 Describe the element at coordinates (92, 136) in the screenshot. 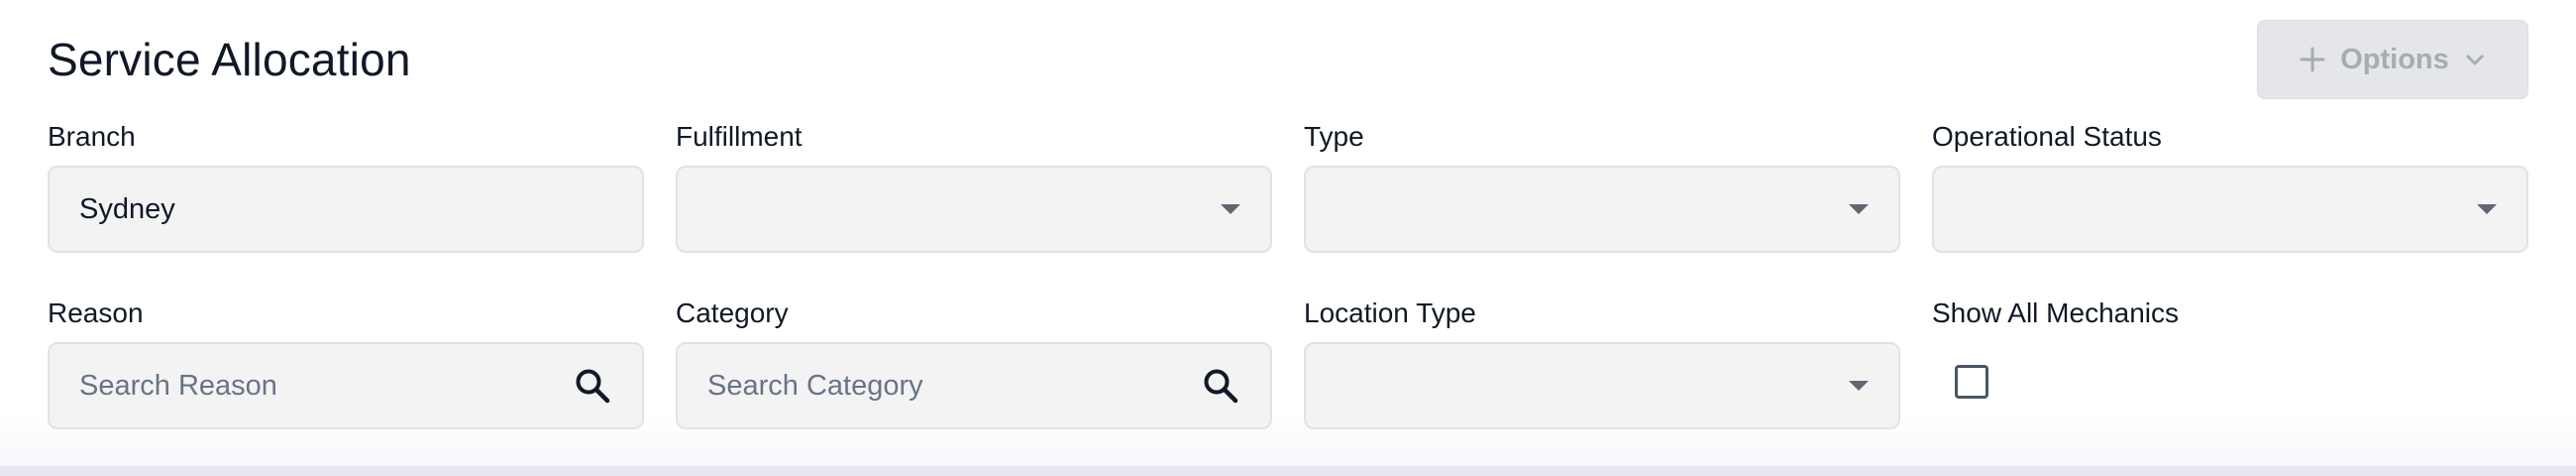

I see `branch-label: Branch` at that location.